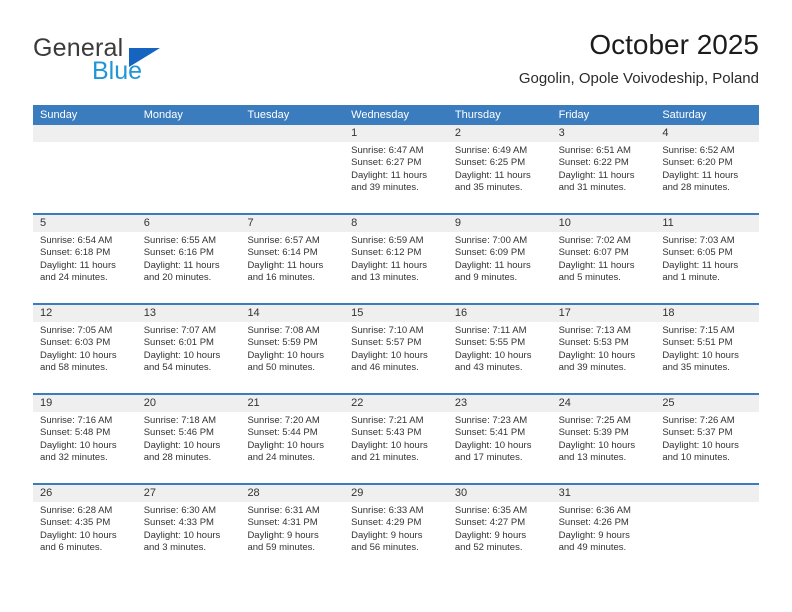 This screenshot has width=792, height=612. Describe the element at coordinates (188, 223) in the screenshot. I see `day-number: 6` at that location.